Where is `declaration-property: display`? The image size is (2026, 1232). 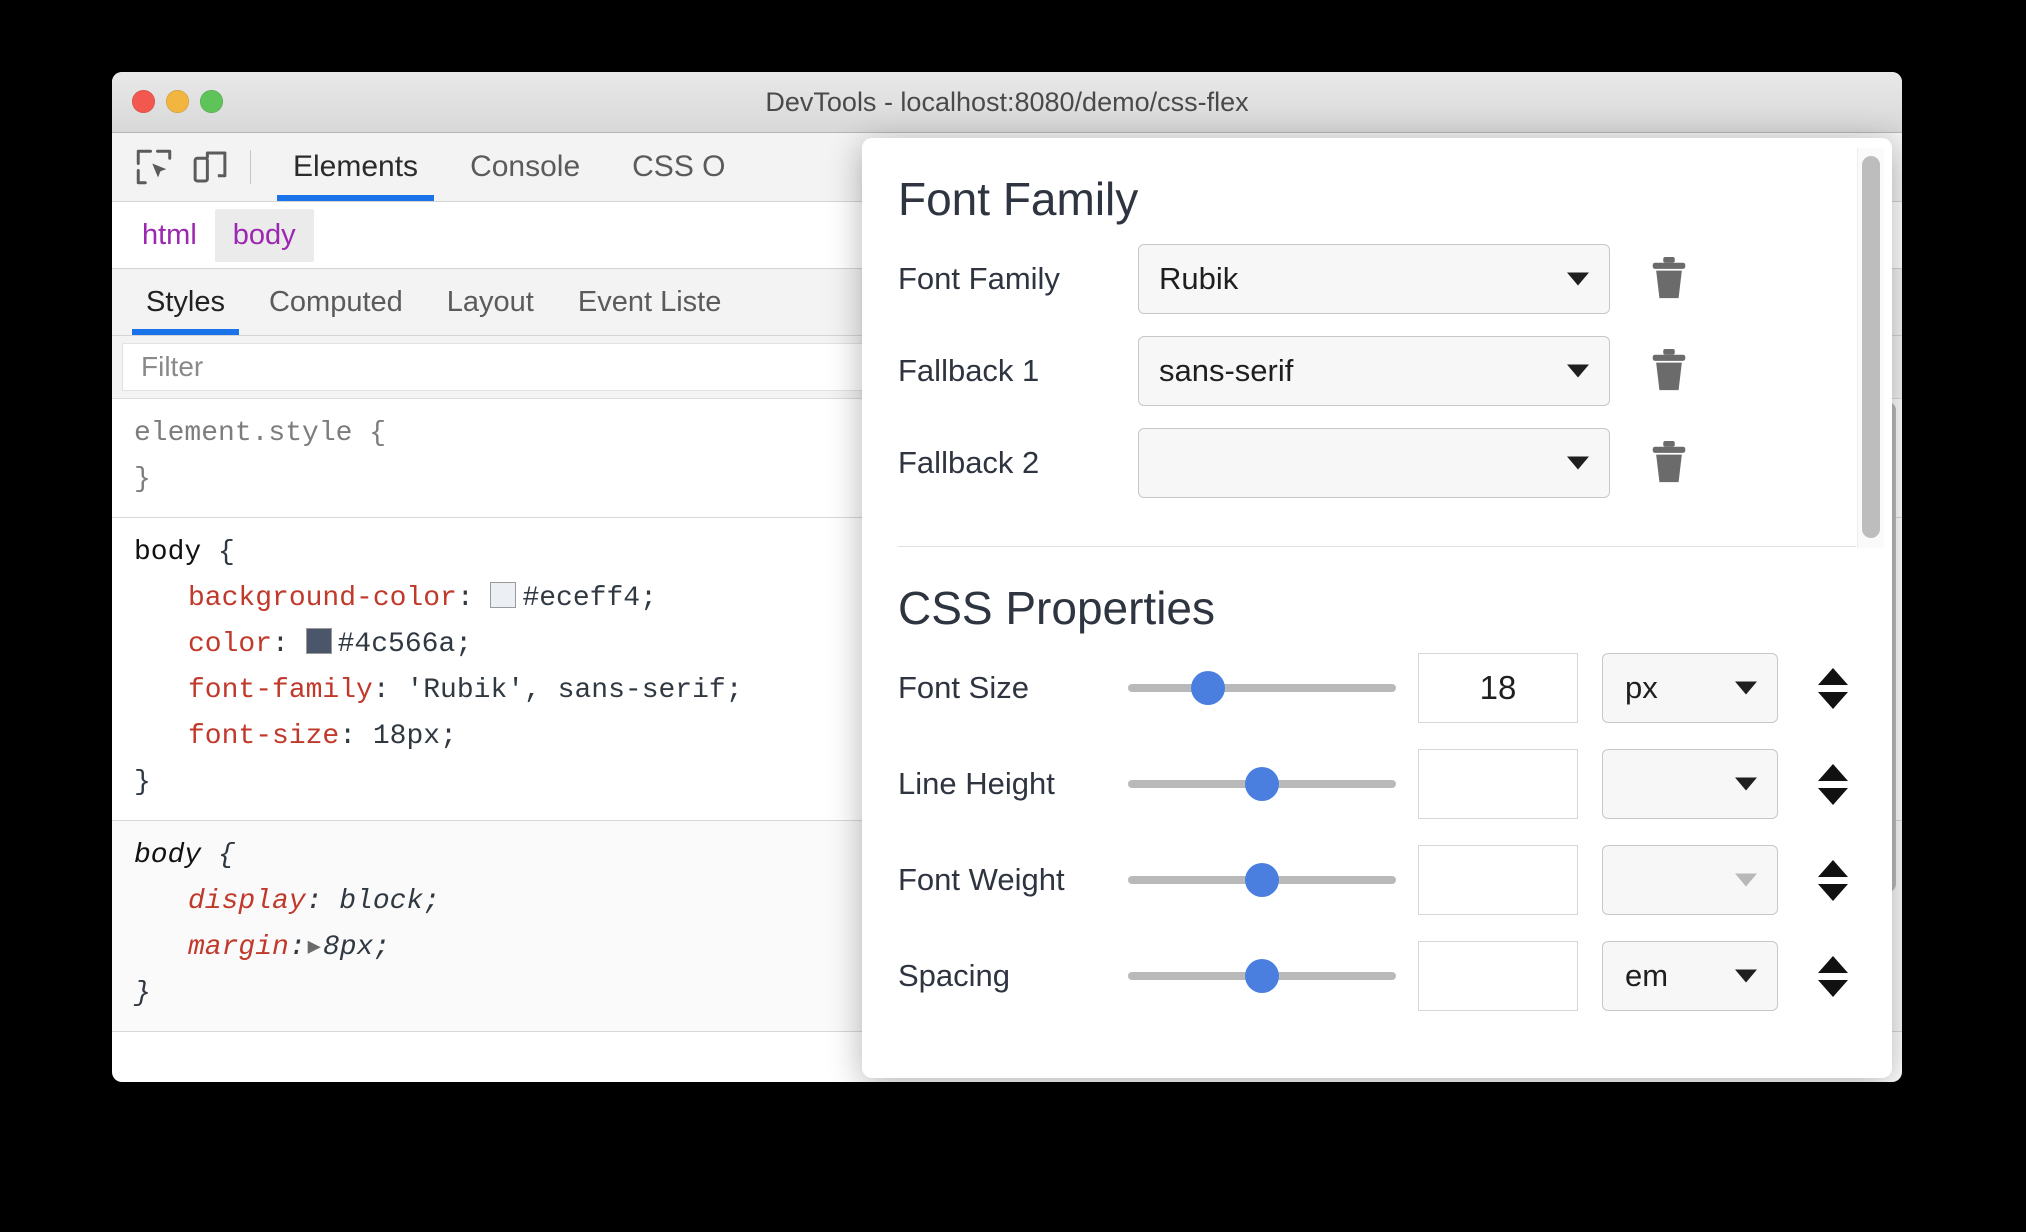 declaration-property: display is located at coordinates (247, 901).